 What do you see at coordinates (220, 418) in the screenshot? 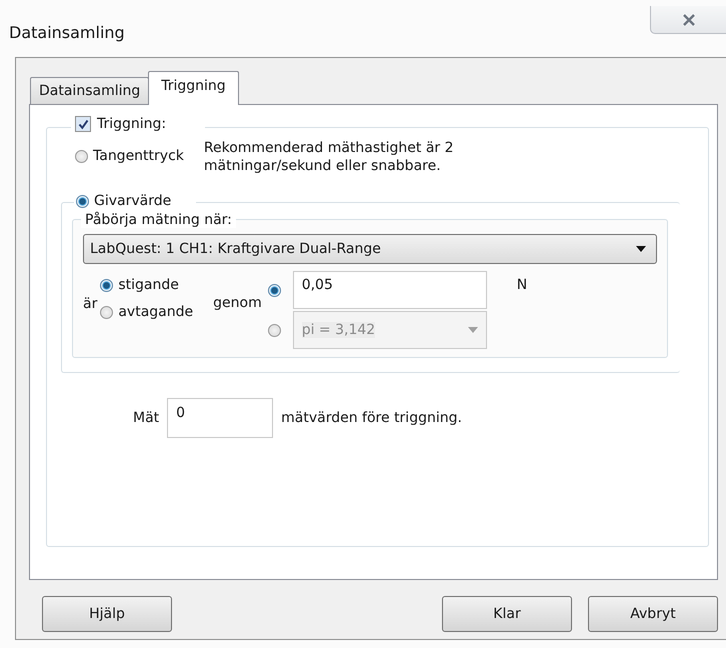
I see `pretrigger-field: 0` at bounding box center [220, 418].